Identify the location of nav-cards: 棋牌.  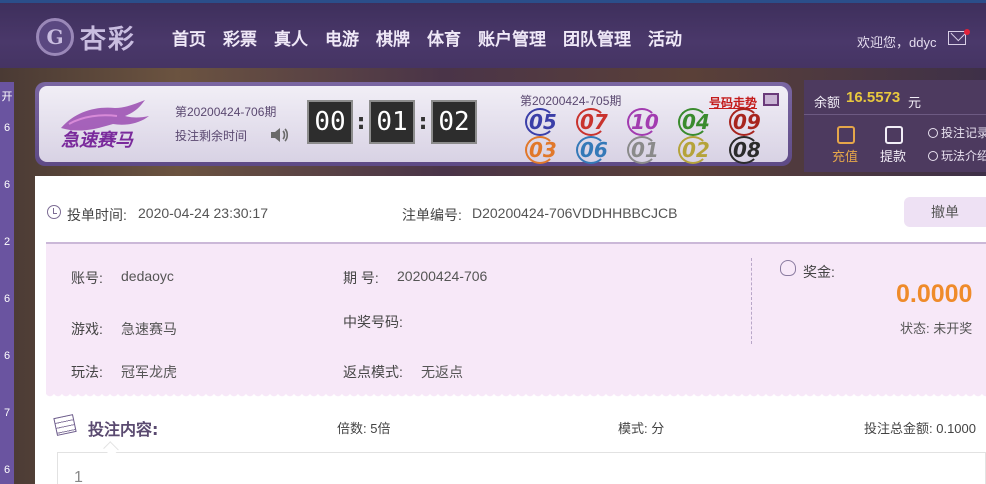
(393, 37).